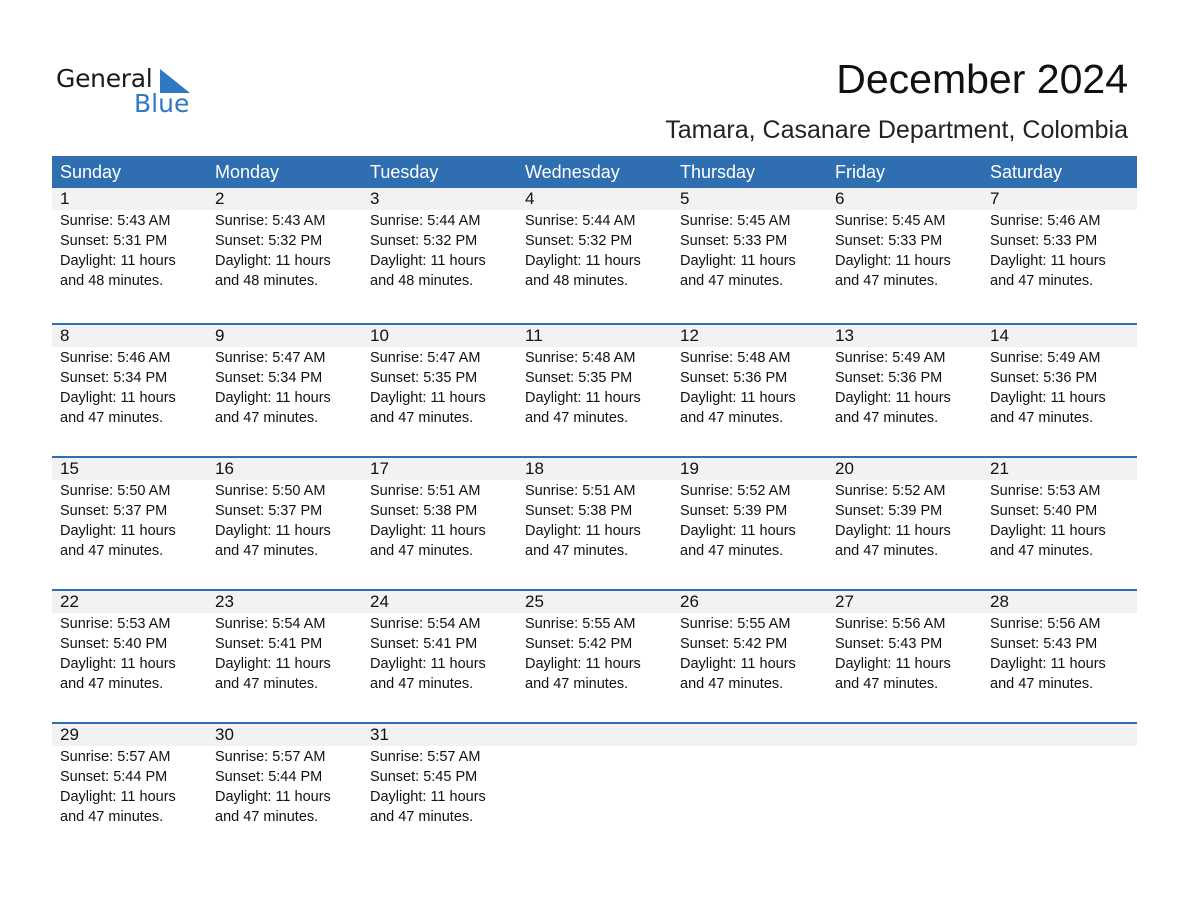 The width and height of the screenshot is (1188, 918). Describe the element at coordinates (224, 601) in the screenshot. I see `day-number: 23` at that location.